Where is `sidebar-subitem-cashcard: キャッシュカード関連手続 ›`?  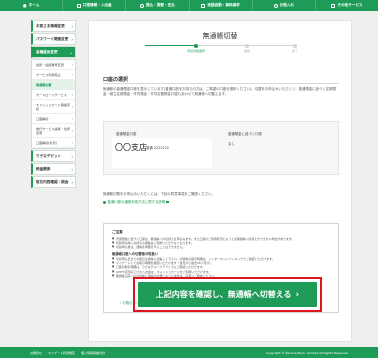
sidebar-subitem-cashcard: キャッシュカード関連手続 › is located at coordinates (53, 107).